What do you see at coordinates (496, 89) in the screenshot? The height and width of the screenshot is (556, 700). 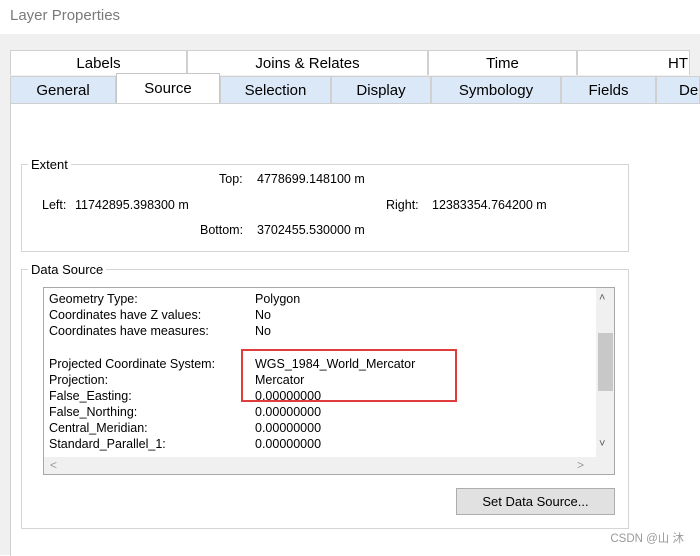 I see `tab-symbology: Symbology` at bounding box center [496, 89].